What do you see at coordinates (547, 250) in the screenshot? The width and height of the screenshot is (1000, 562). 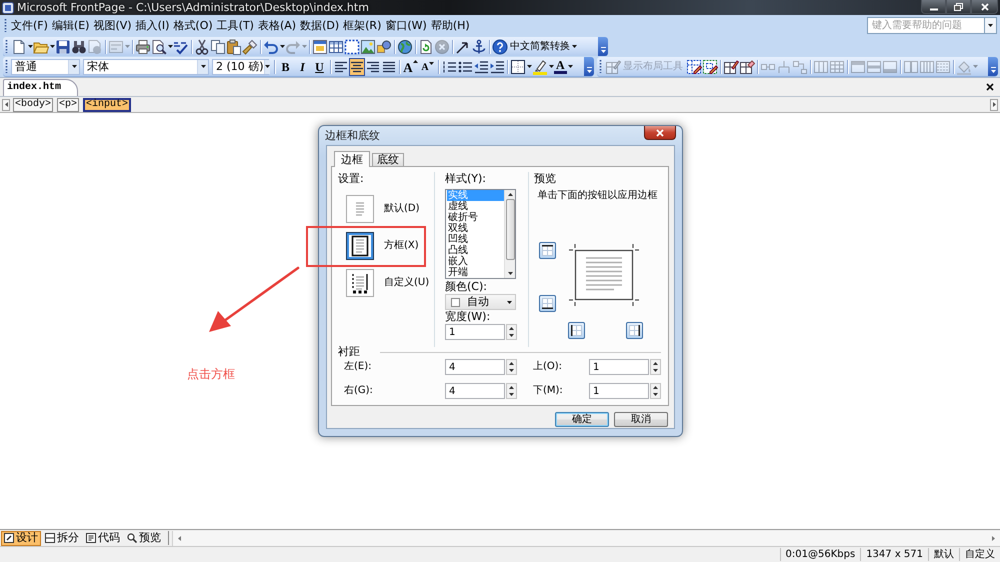 I see `top-border-button` at bounding box center [547, 250].